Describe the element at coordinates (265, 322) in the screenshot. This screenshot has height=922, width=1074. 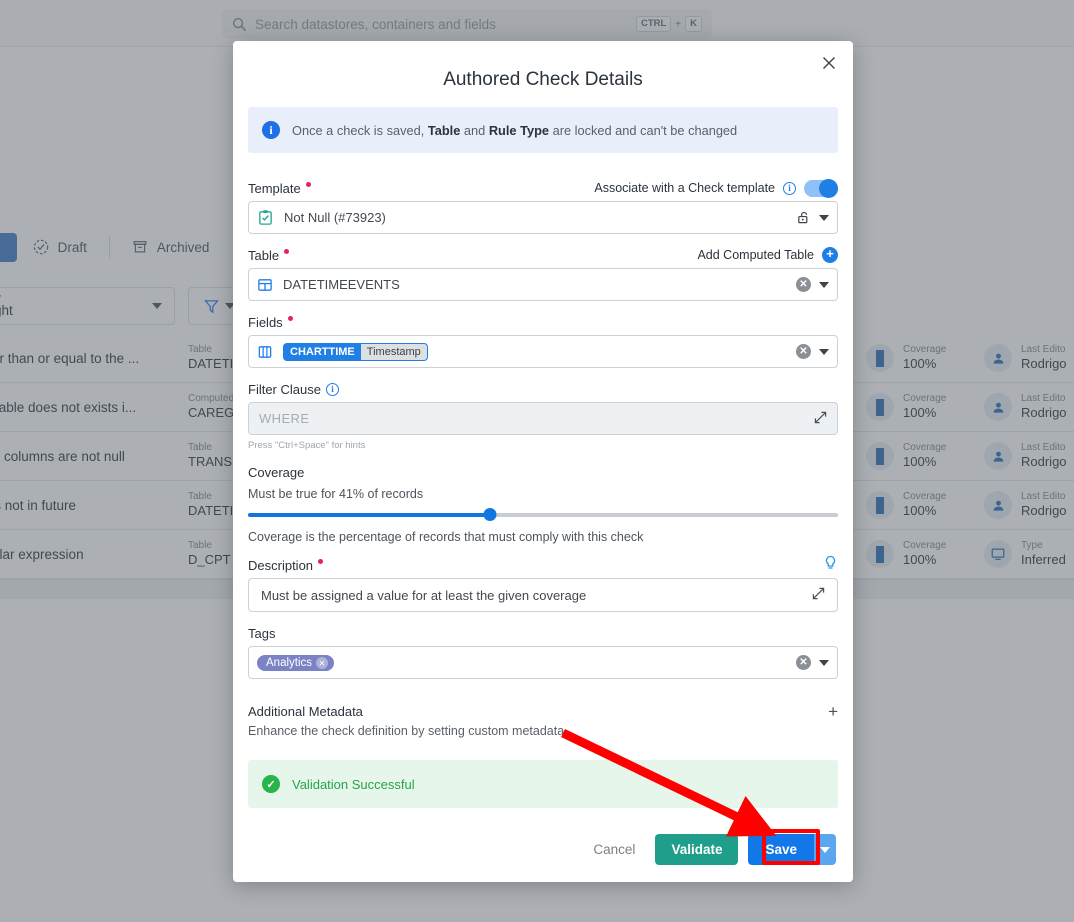
I see `fields-label: Fields` at that location.